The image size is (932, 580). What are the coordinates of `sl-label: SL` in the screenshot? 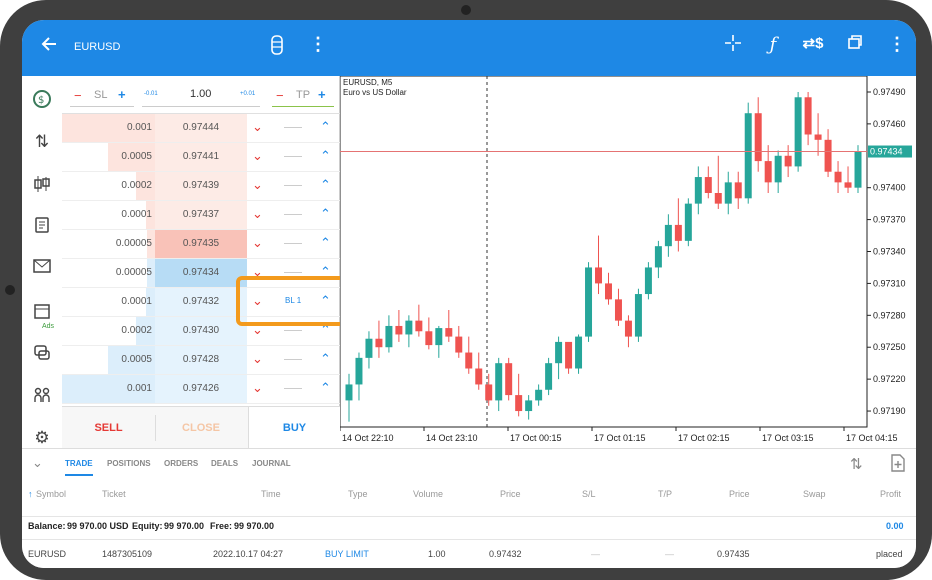 It's located at (101, 95).